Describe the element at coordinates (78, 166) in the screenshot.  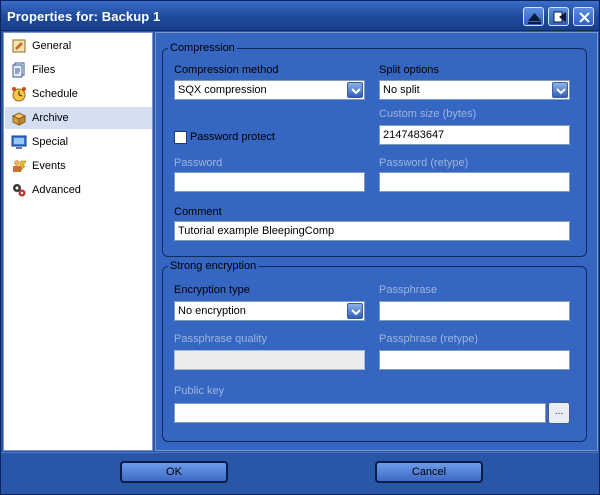
I see `sidebar-item-events: Events` at that location.